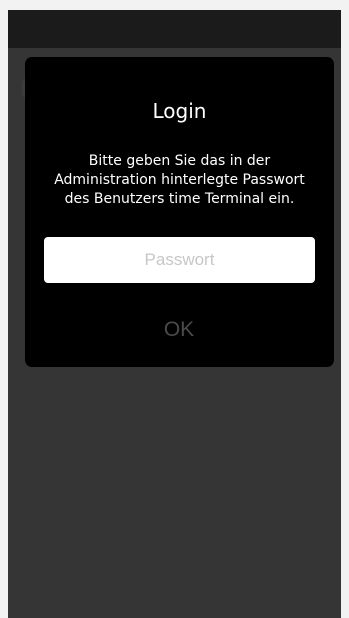  I want to click on dialog-title: Login, so click(179, 111).